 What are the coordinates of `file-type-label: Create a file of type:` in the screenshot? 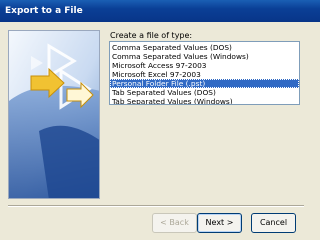 It's located at (151, 35).